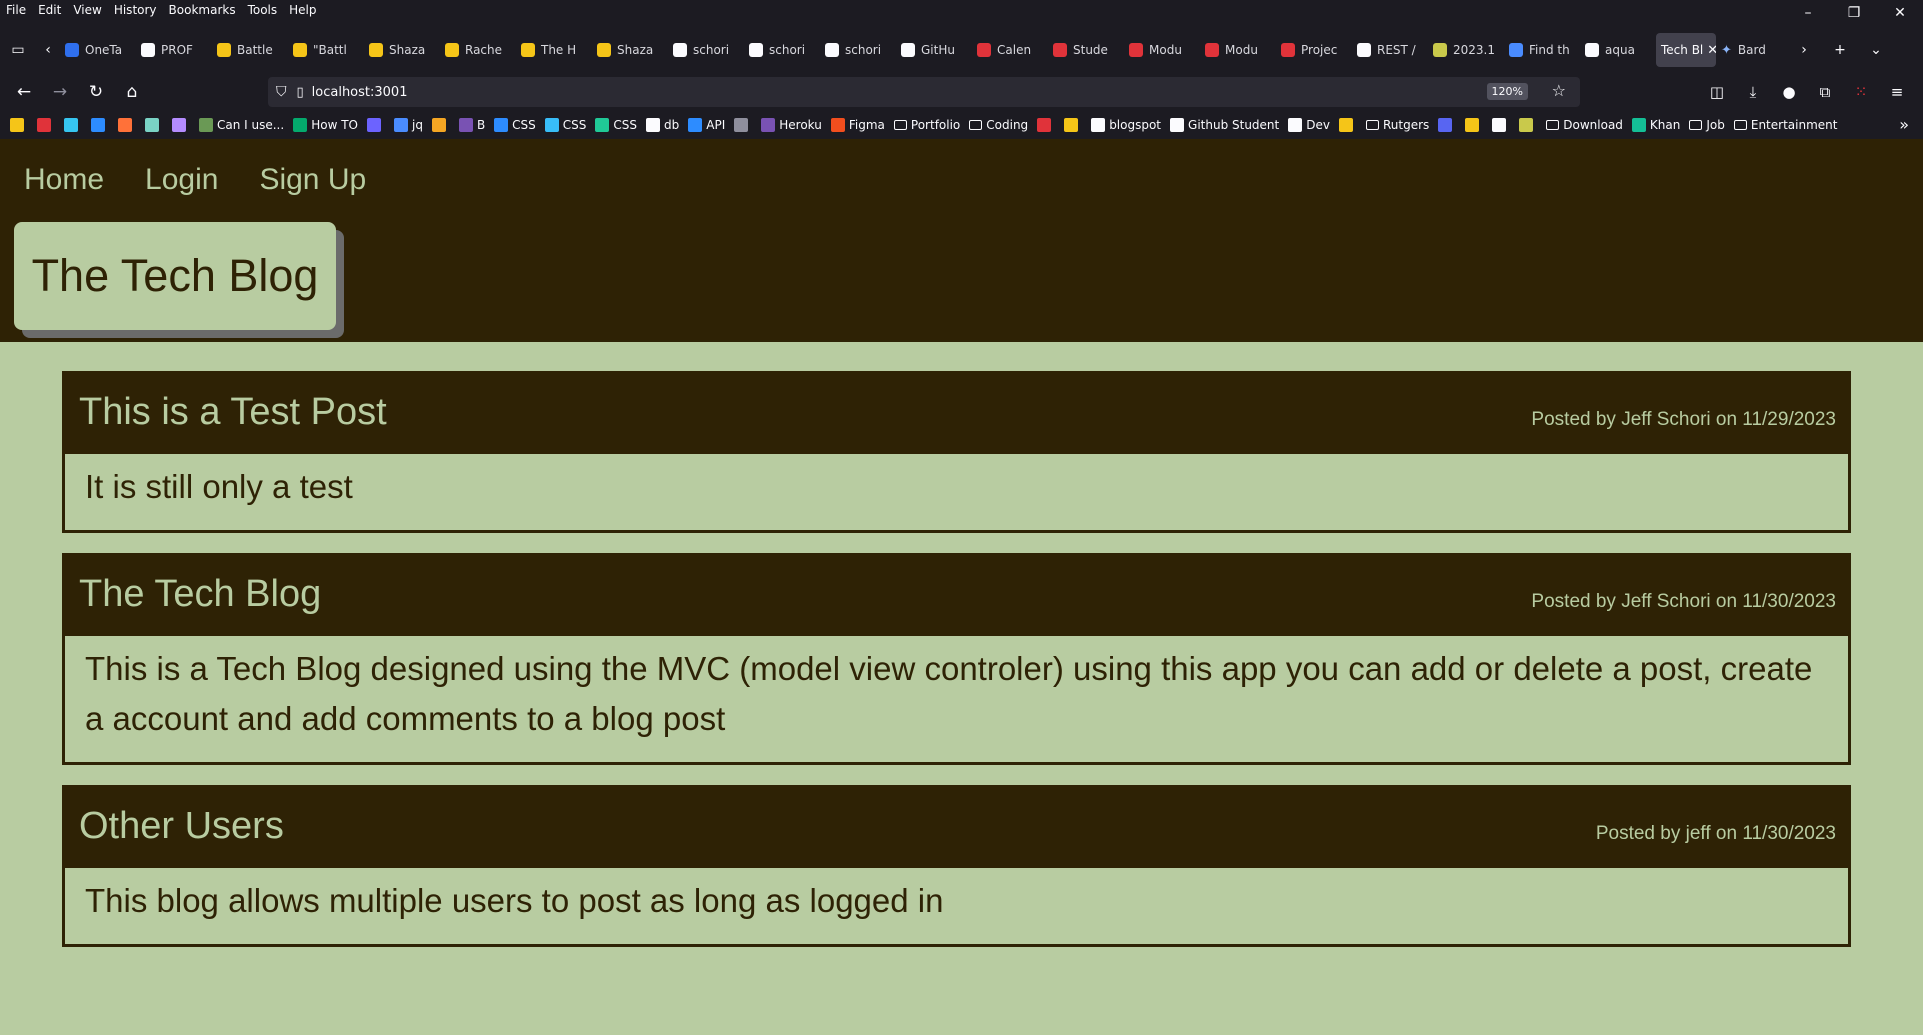 The height and width of the screenshot is (1035, 1923). I want to click on page-info-icon: ▯, so click(300, 92).